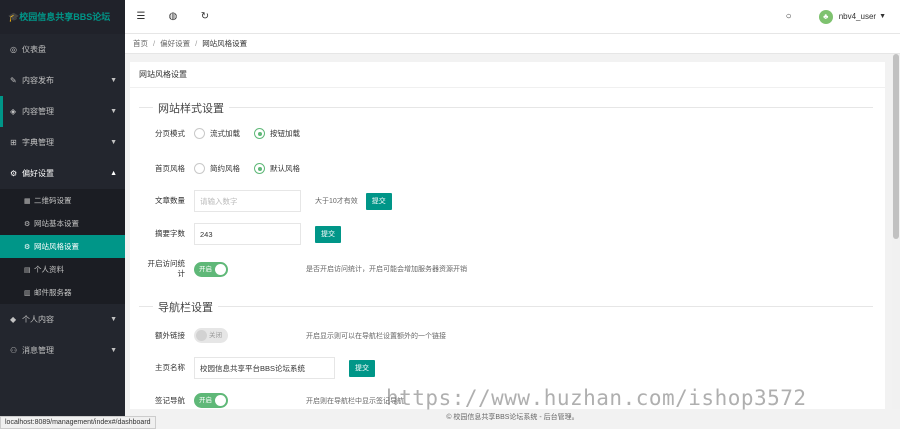 Image resolution: width=900 pixels, height=429 pixels. I want to click on breadcrumb-current: 网站风格设置, so click(225, 43).